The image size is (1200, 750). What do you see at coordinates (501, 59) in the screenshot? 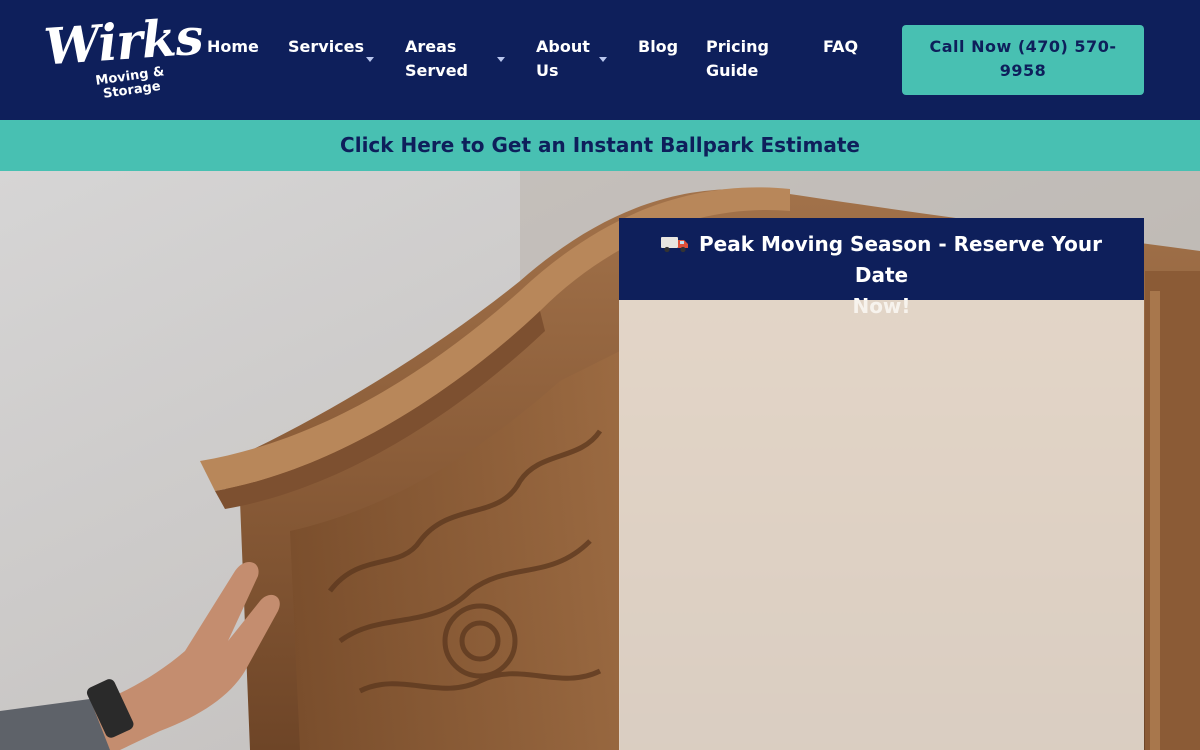
I see `areas-served-chevron-down-icon` at bounding box center [501, 59].